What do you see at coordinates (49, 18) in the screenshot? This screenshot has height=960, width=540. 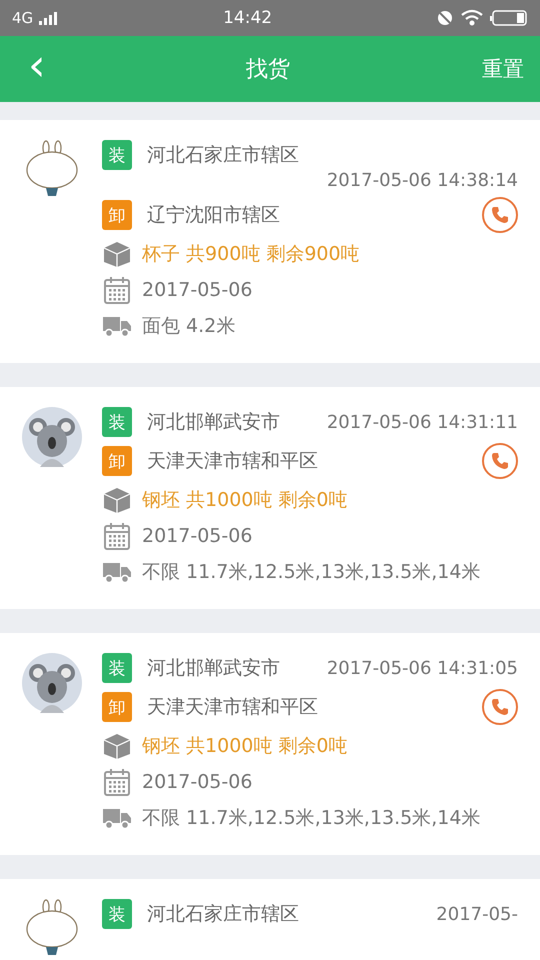 I see `signal-icon` at bounding box center [49, 18].